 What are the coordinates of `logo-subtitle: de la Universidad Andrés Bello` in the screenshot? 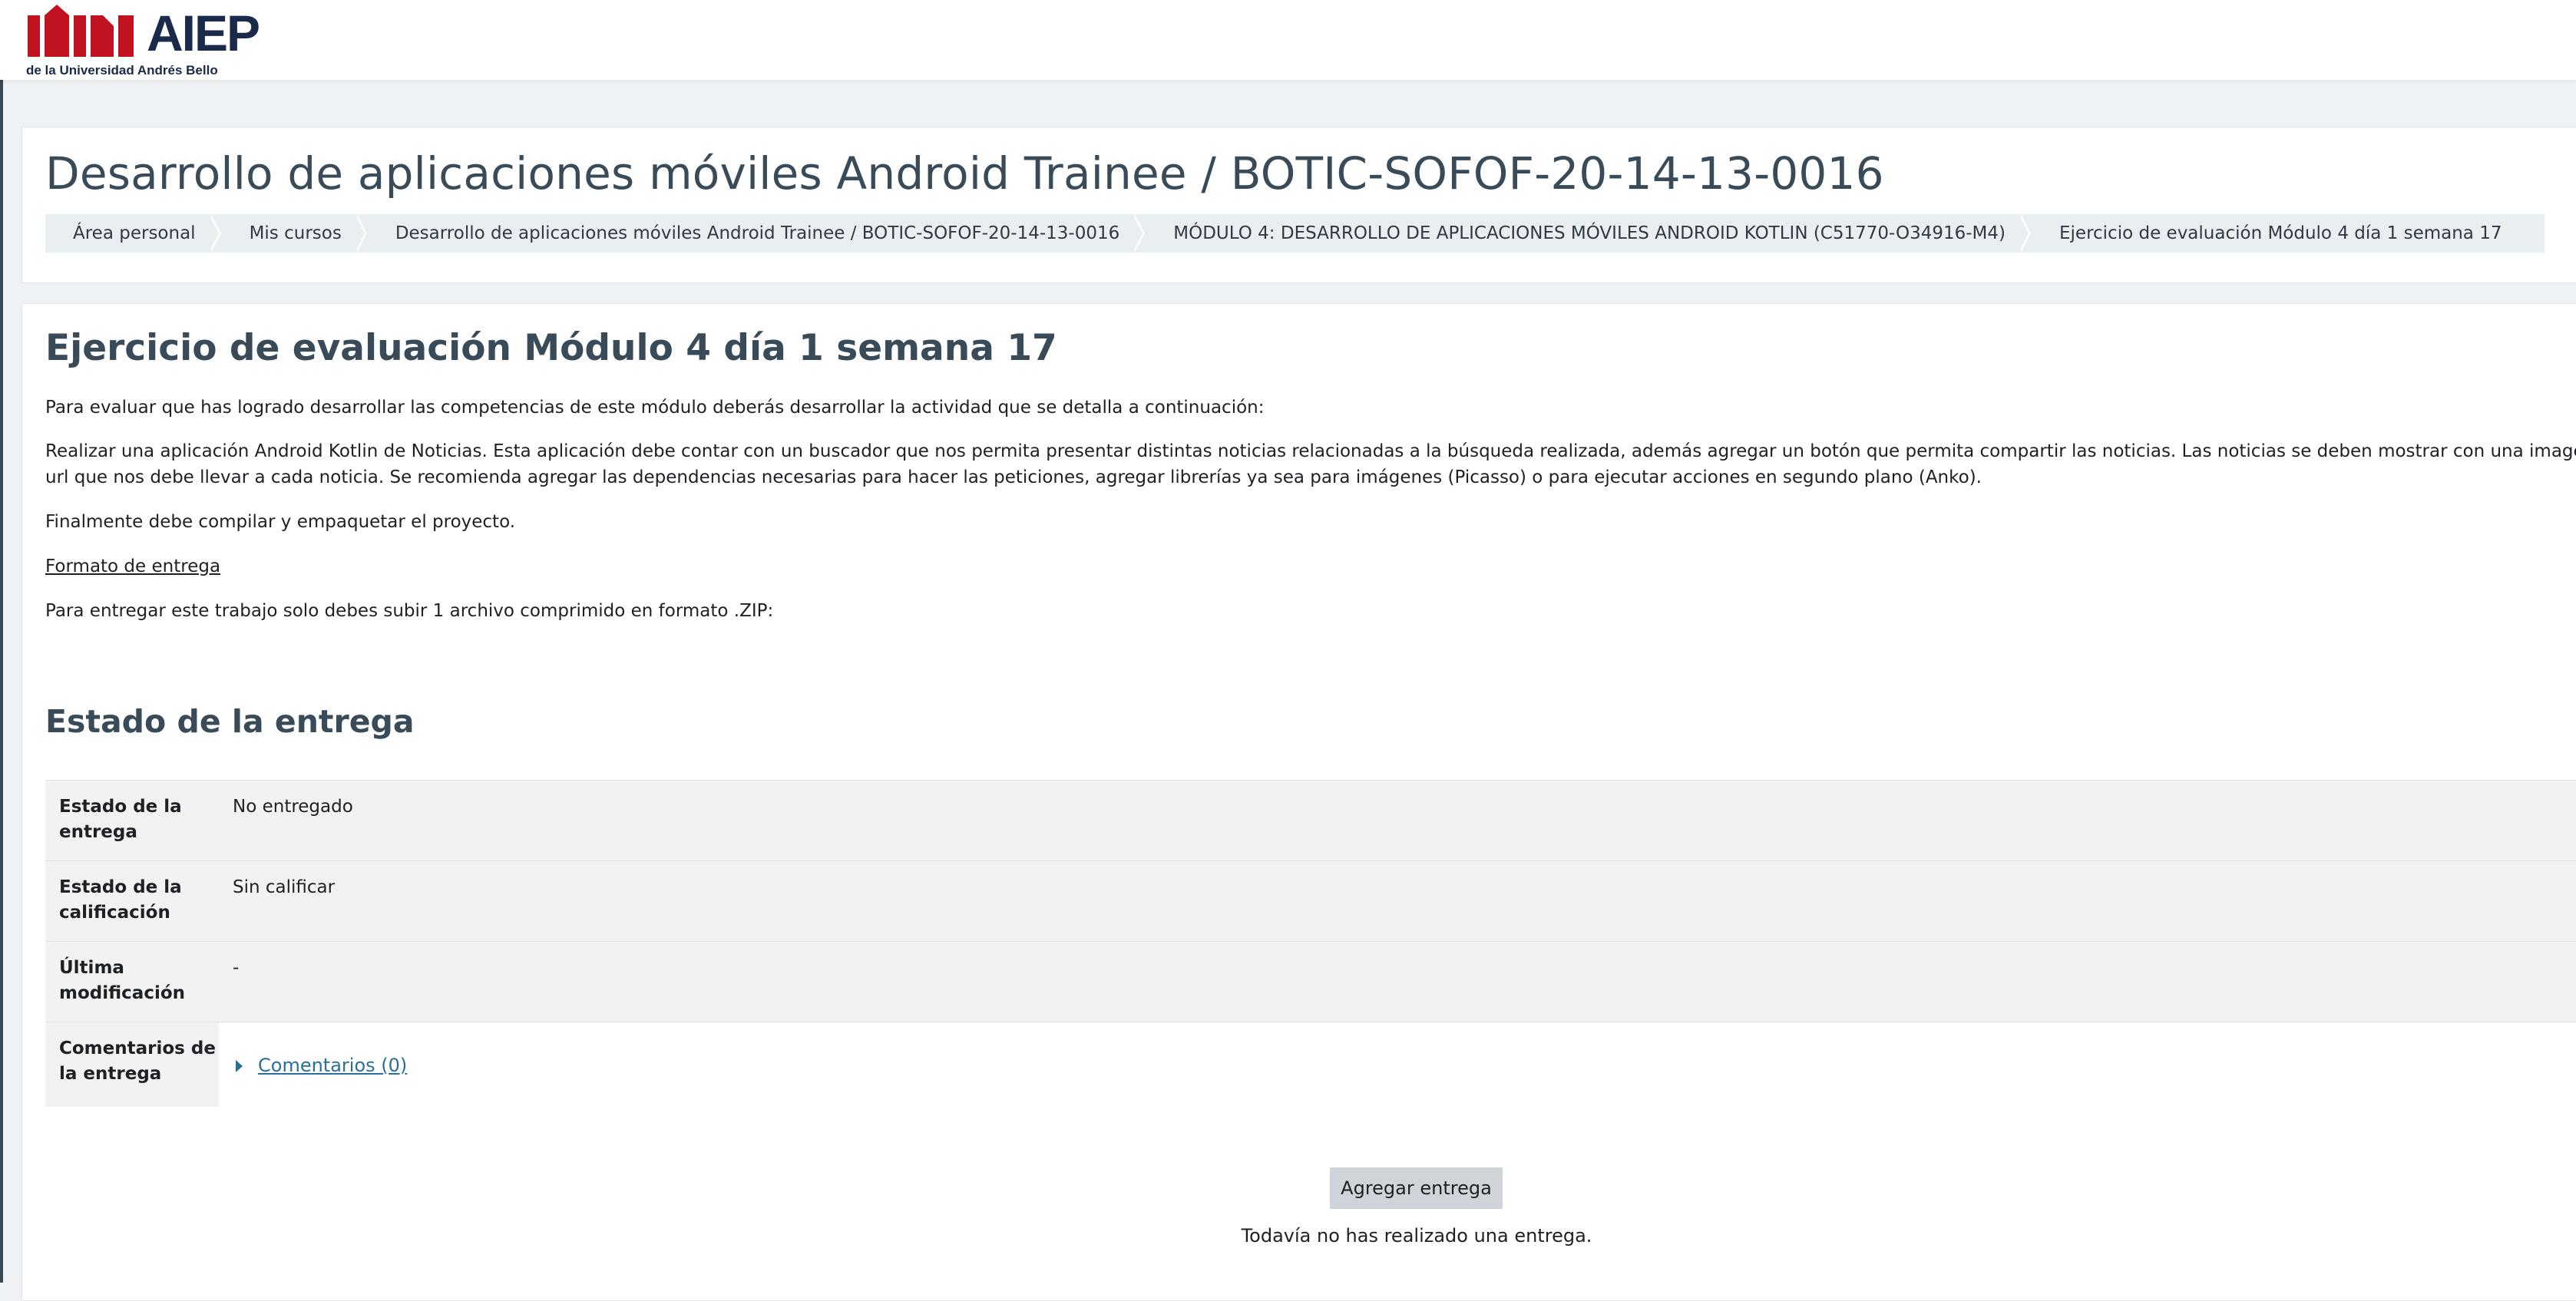 It's located at (122, 70).